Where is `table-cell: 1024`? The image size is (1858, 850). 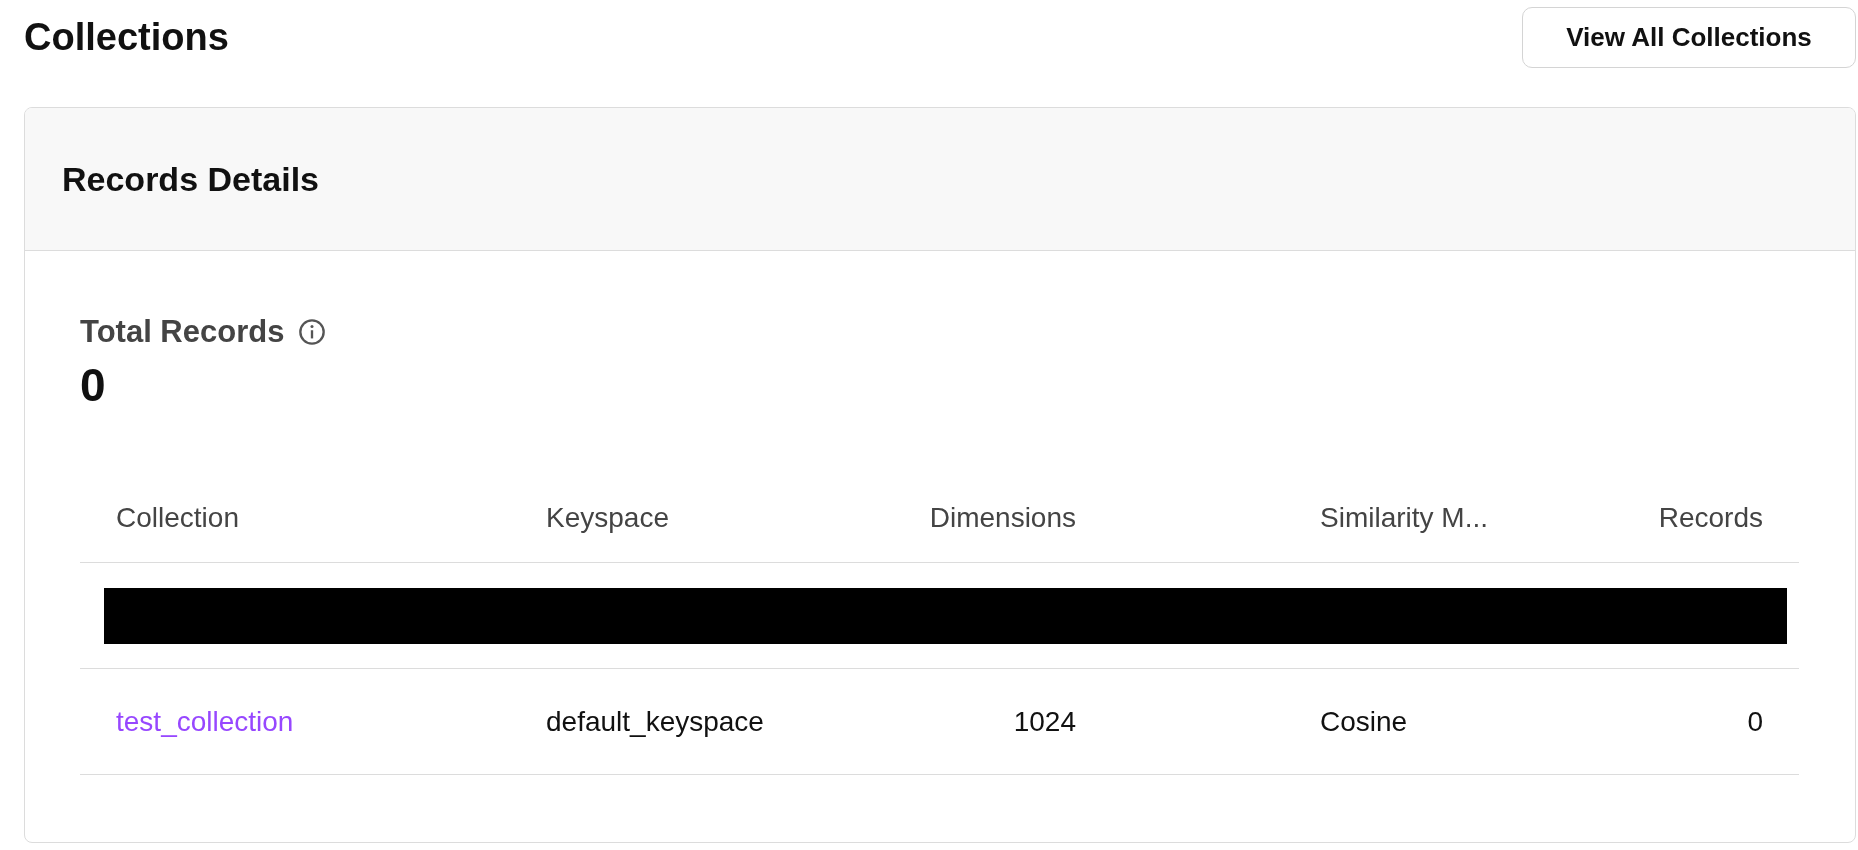 table-cell: 1024 is located at coordinates (1044, 721).